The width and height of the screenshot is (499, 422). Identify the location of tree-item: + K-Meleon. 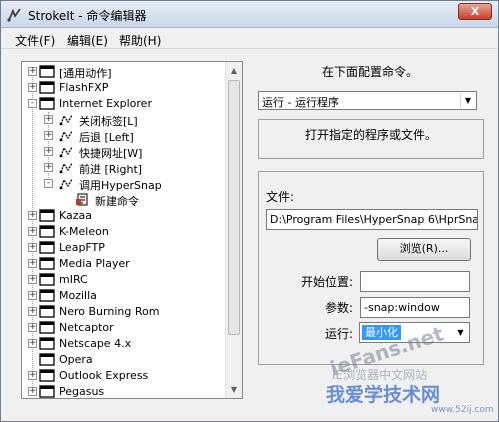
(122, 232).